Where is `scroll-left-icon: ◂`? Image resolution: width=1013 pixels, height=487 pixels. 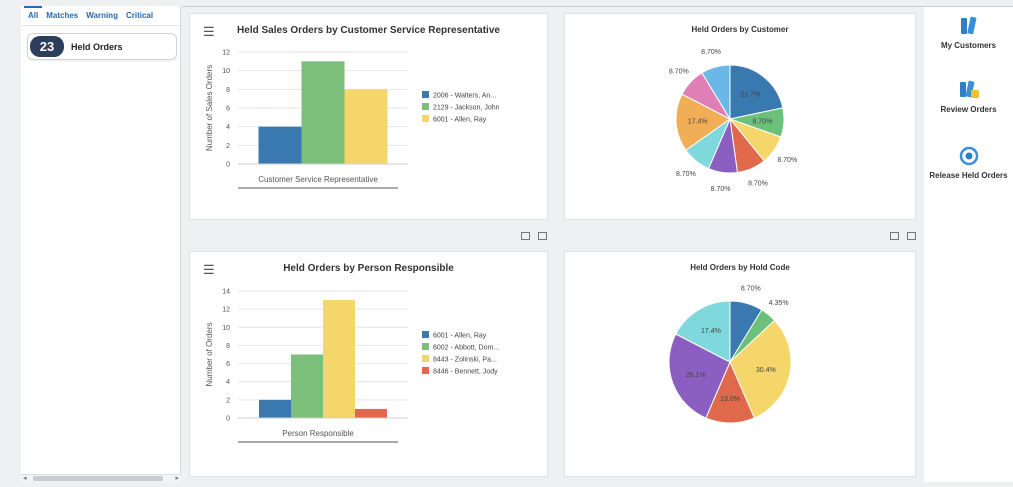 scroll-left-icon: ◂ is located at coordinates (25, 478).